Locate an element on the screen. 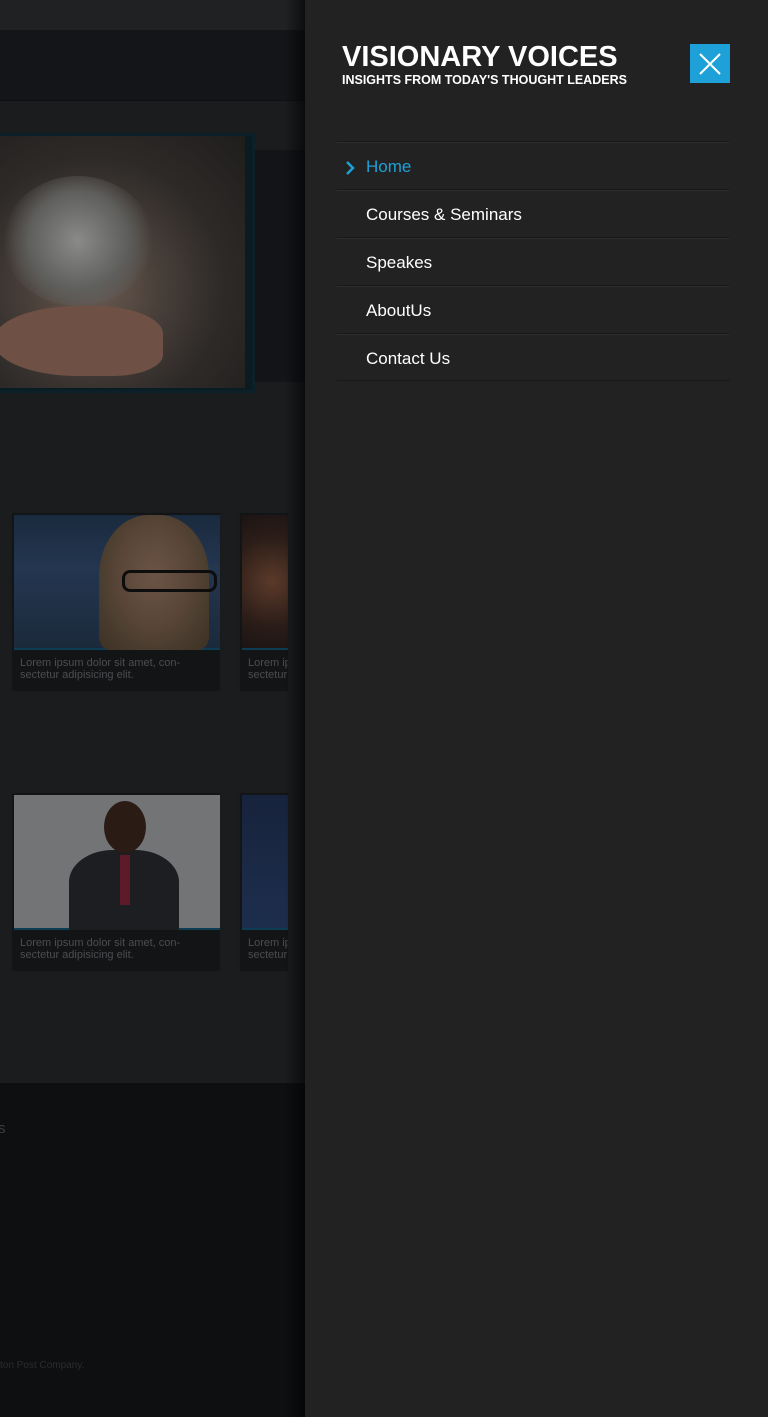 The width and height of the screenshot is (768, 1417). hand-graphic is located at coordinates (81, 341).